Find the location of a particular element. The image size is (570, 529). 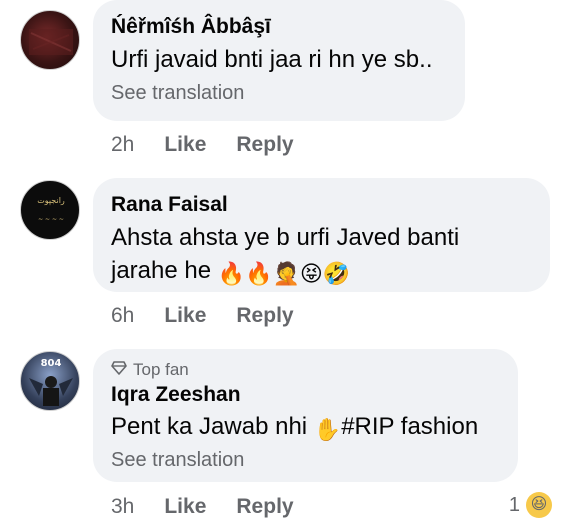

raised-hand-icon: ✋ is located at coordinates (327, 429).